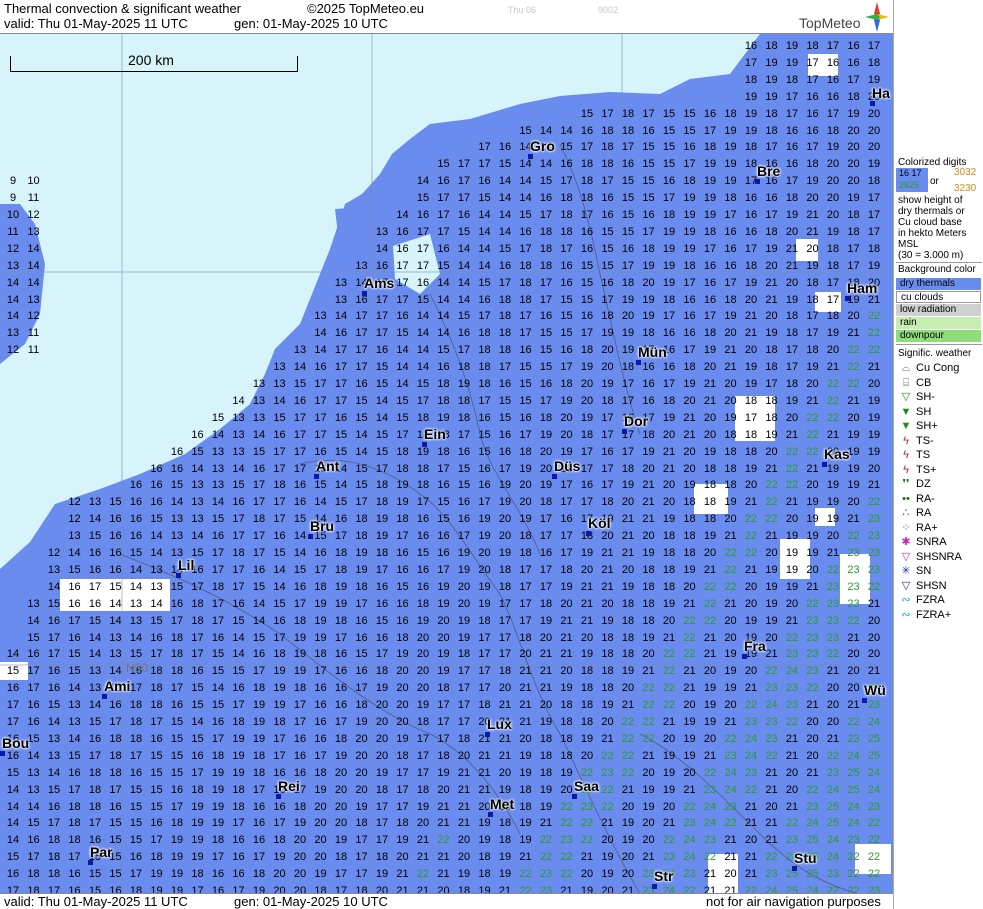 Image resolution: width=983 pixels, height=909 pixels. I want to click on city-label: Ami, so click(117, 686).